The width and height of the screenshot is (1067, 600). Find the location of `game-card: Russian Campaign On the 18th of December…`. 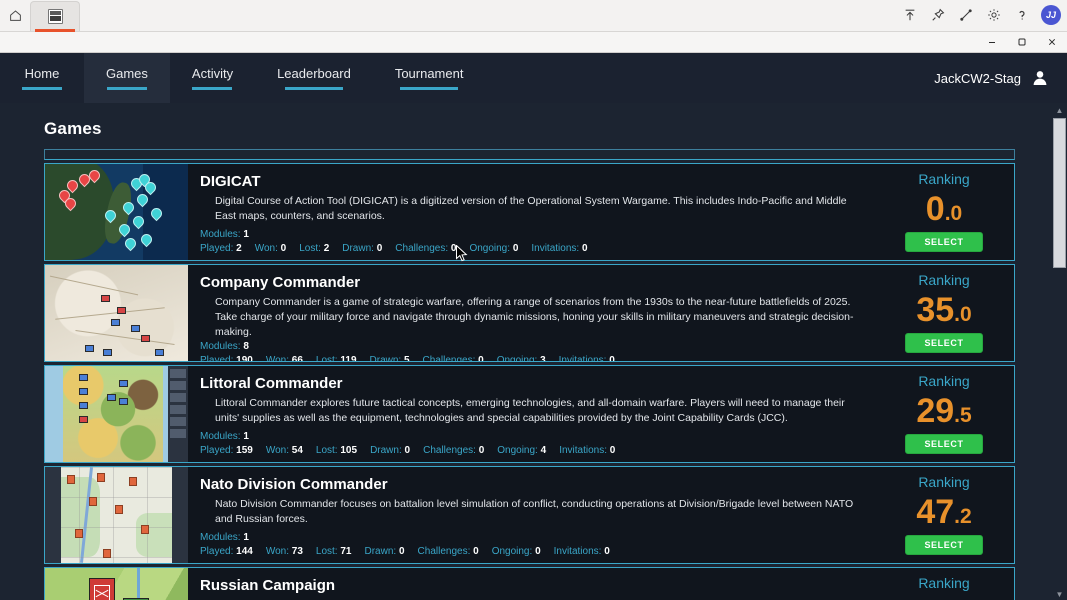

game-card: Russian Campaign On the 18th of December… is located at coordinates (529, 583).